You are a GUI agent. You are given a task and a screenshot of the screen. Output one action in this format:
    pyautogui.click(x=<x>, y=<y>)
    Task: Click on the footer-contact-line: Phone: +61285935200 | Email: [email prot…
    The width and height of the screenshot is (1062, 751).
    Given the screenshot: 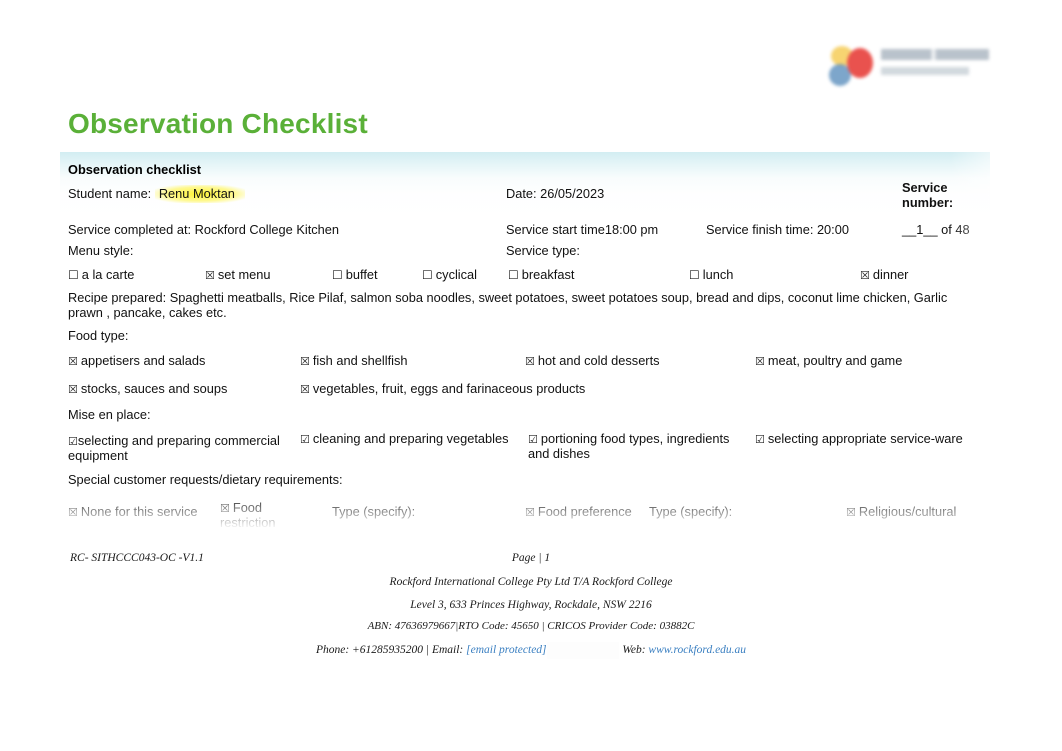 What is the action you would take?
    pyautogui.click(x=531, y=650)
    